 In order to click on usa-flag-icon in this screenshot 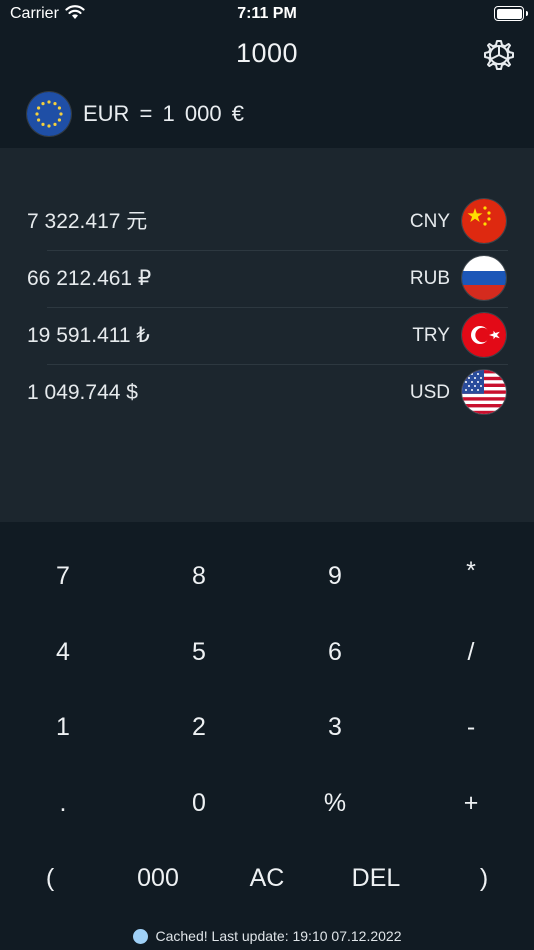, I will do `click(484, 392)`.